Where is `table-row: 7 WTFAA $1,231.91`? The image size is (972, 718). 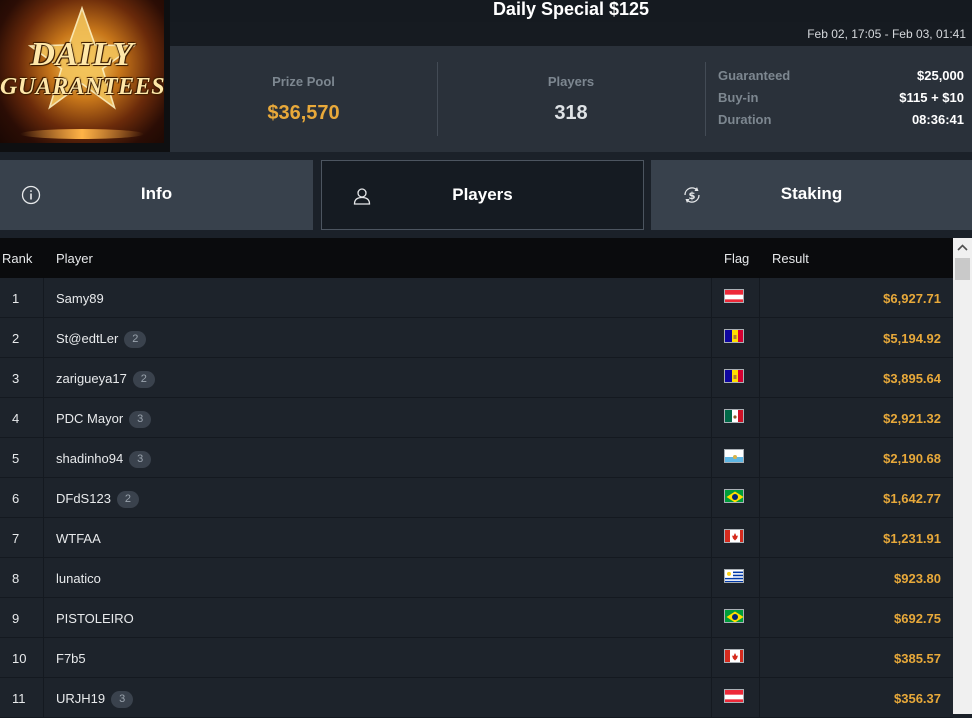 table-row: 7 WTFAA $1,231.91 is located at coordinates (476, 538).